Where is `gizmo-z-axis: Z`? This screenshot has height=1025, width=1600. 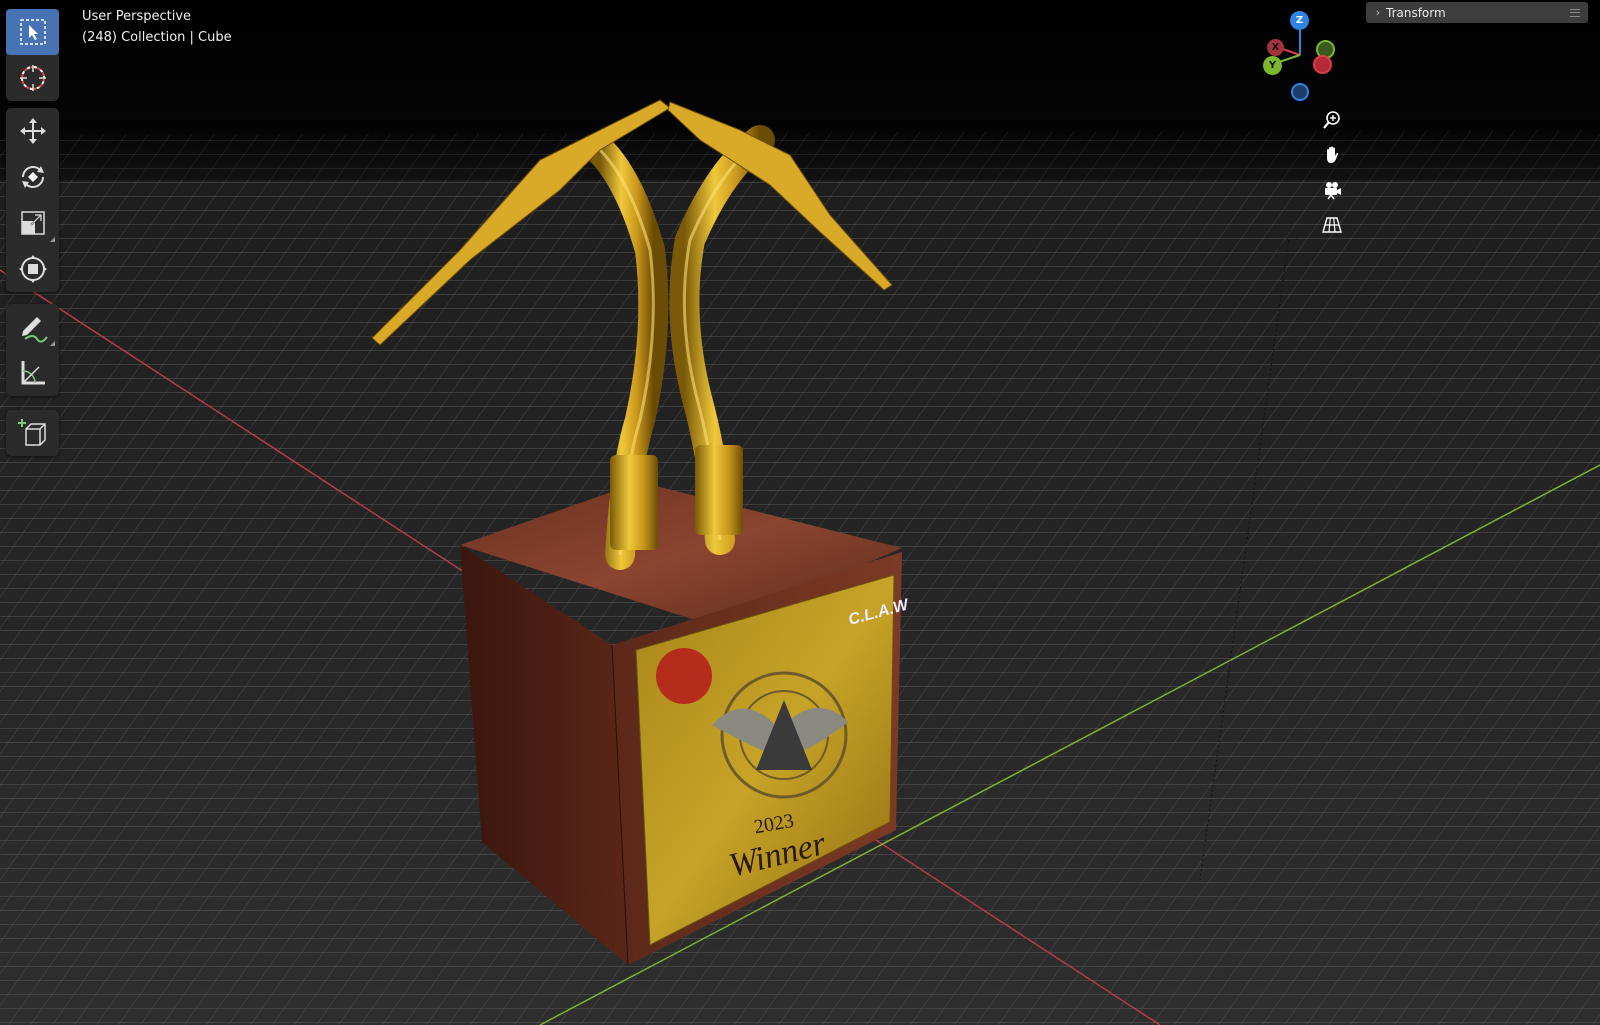
gizmo-z-axis: Z is located at coordinates (1299, 20).